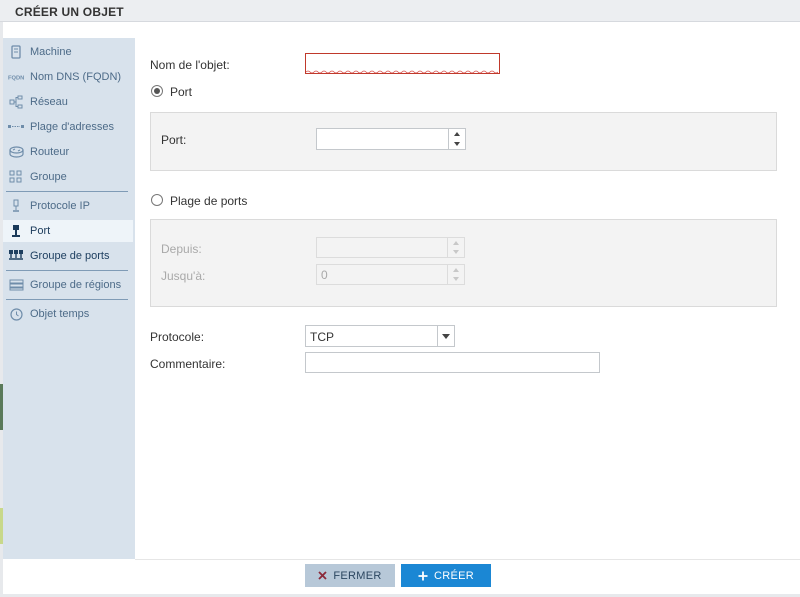 The width and height of the screenshot is (800, 597). I want to click on port-spinner, so click(391, 139).